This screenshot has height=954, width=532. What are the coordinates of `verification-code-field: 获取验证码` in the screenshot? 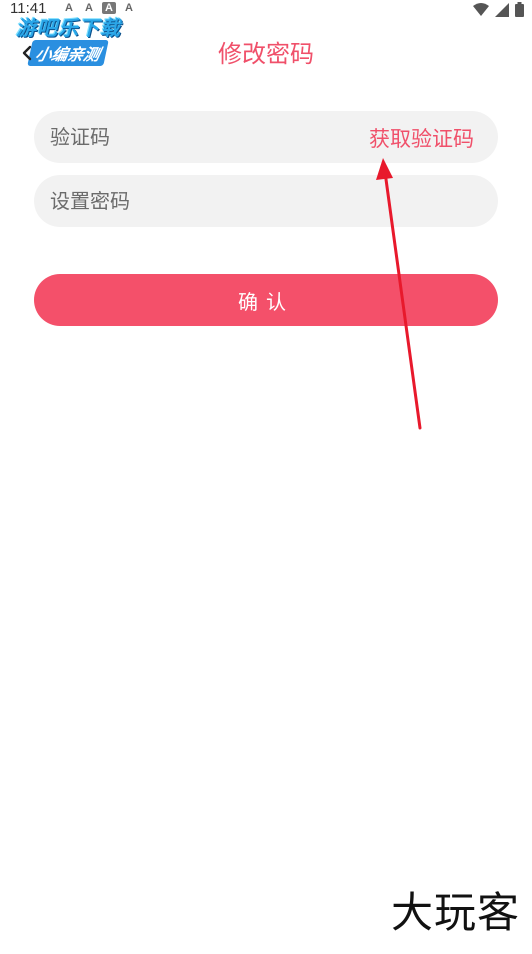 It's located at (266, 137).